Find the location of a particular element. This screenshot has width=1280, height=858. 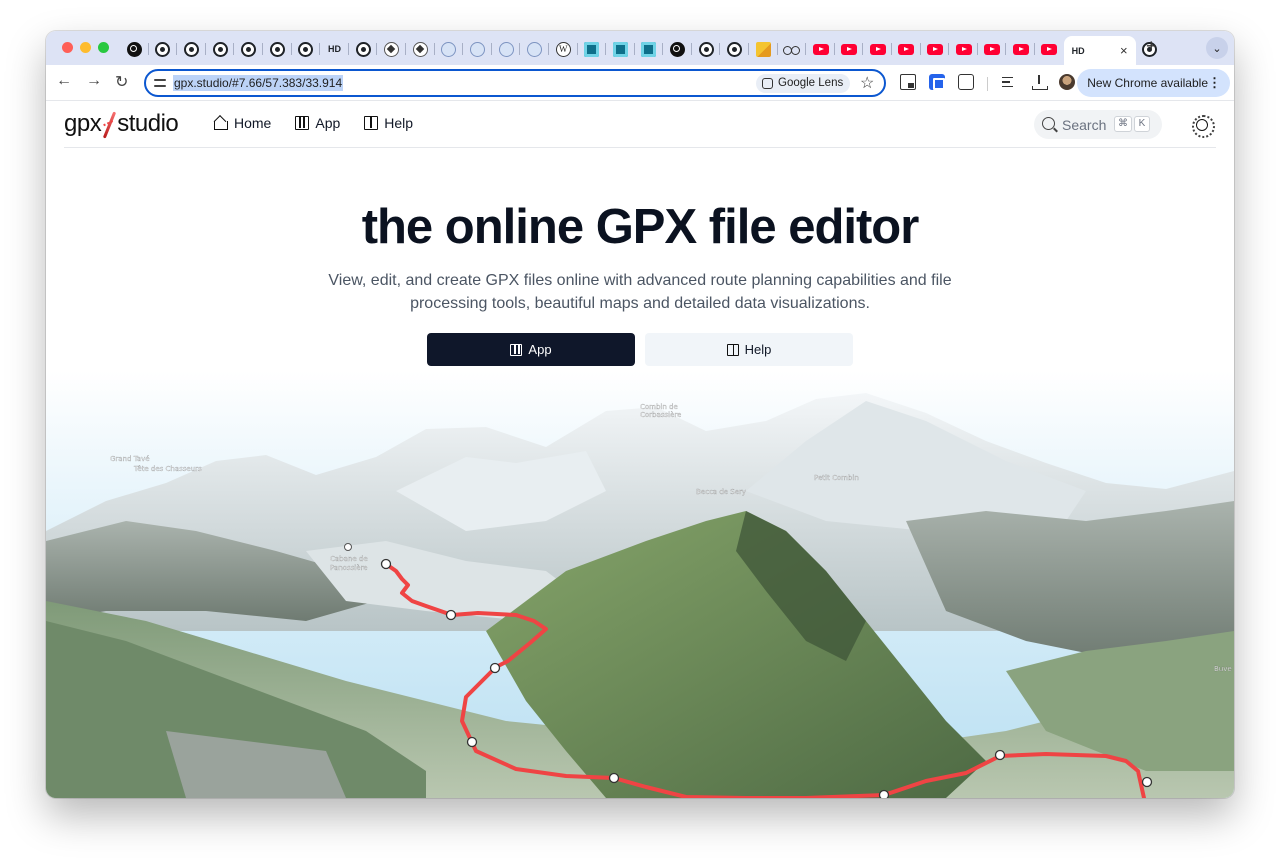

forward-button: → is located at coordinates (94, 81).